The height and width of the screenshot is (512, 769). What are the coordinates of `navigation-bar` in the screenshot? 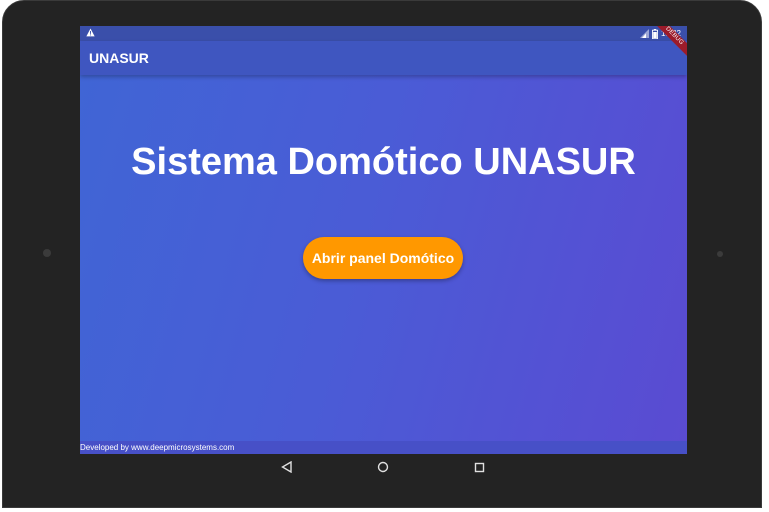 It's located at (383, 467).